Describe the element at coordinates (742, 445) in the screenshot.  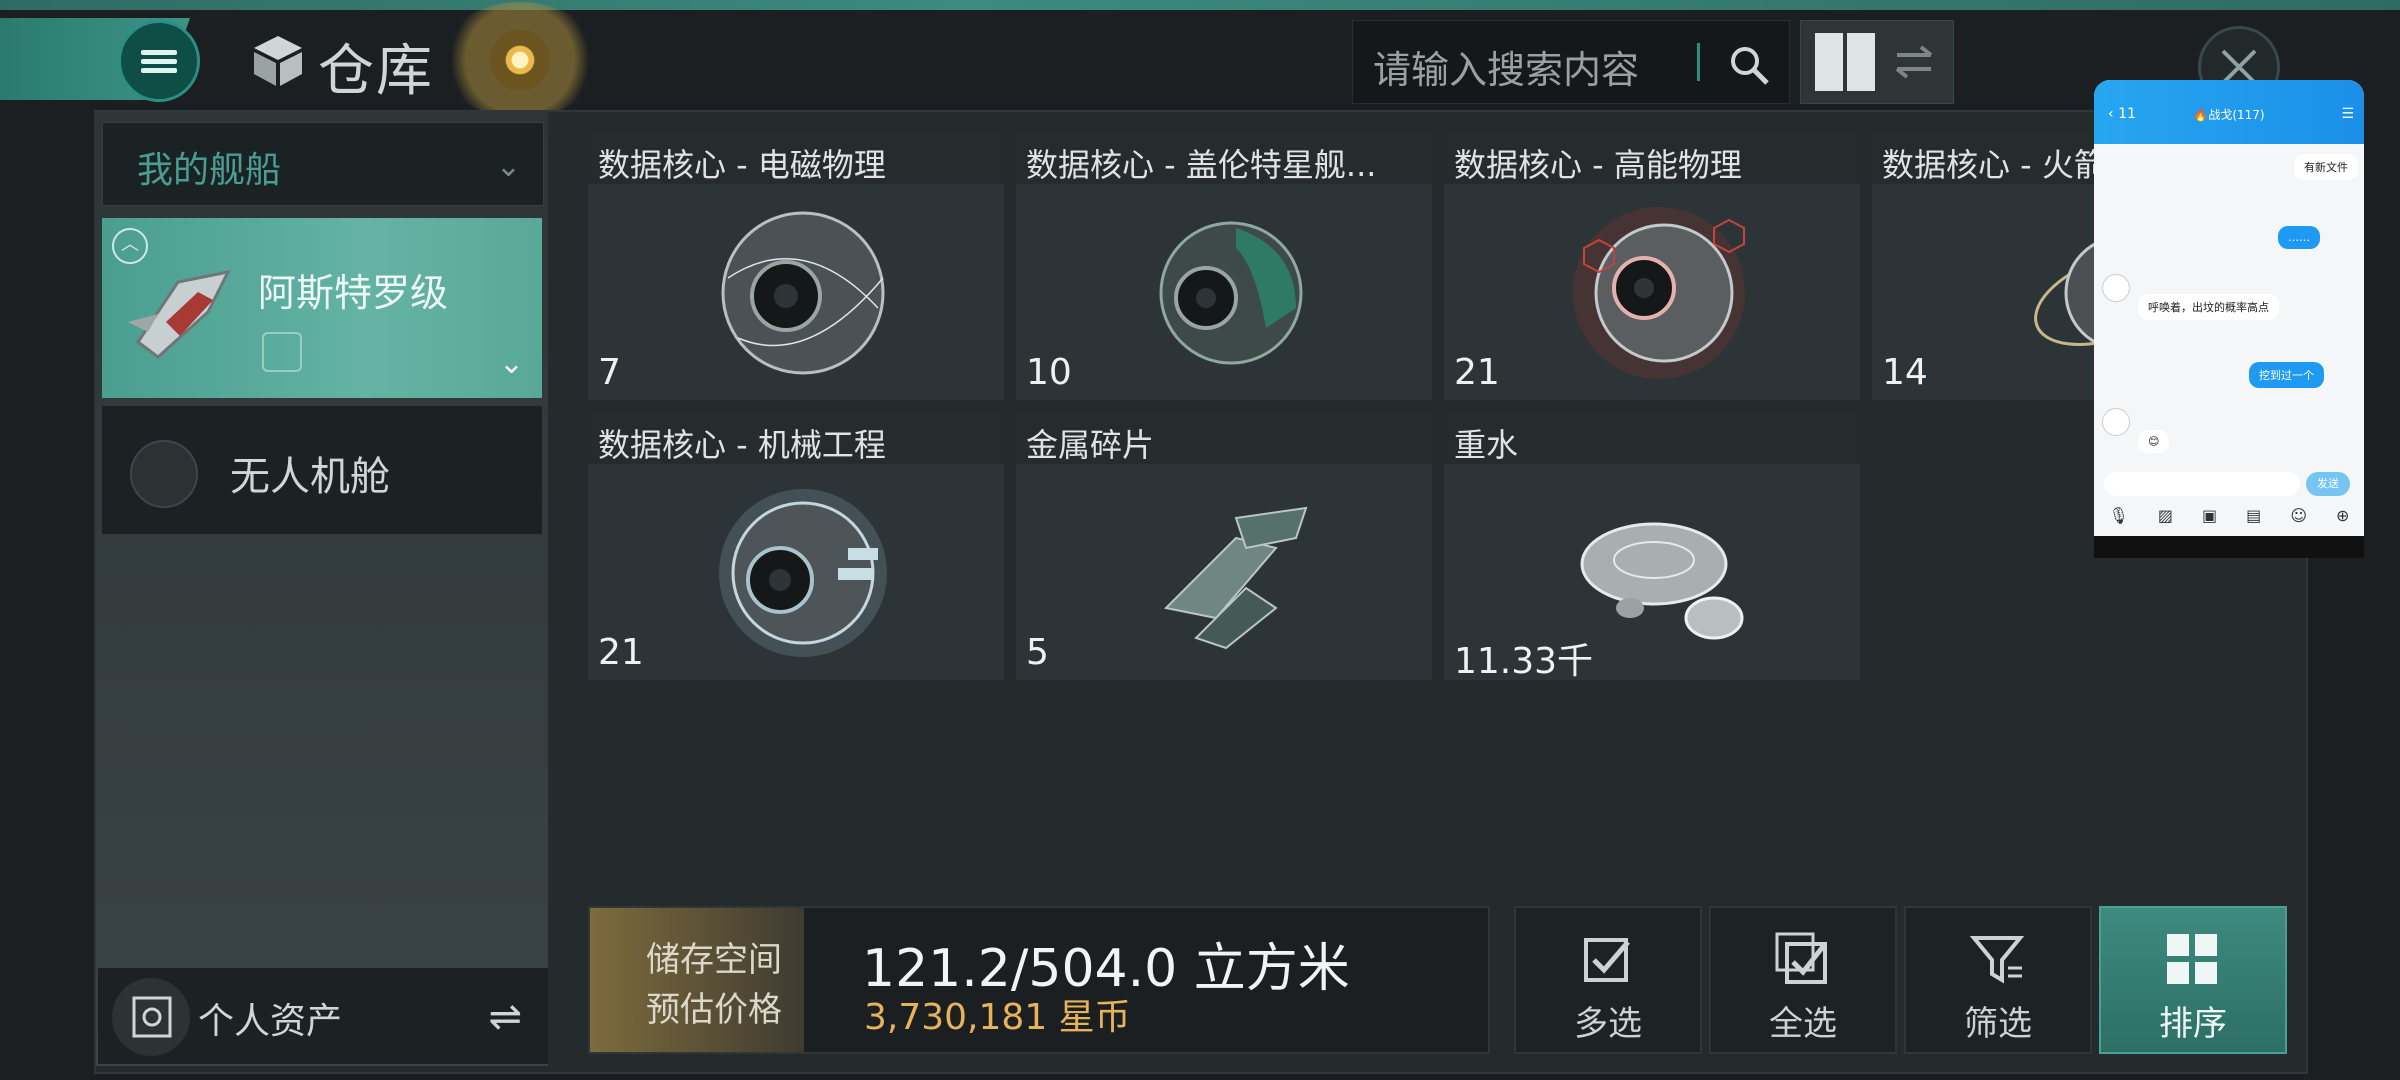
I see `item-name: 数据核心 - 机械工程` at that location.